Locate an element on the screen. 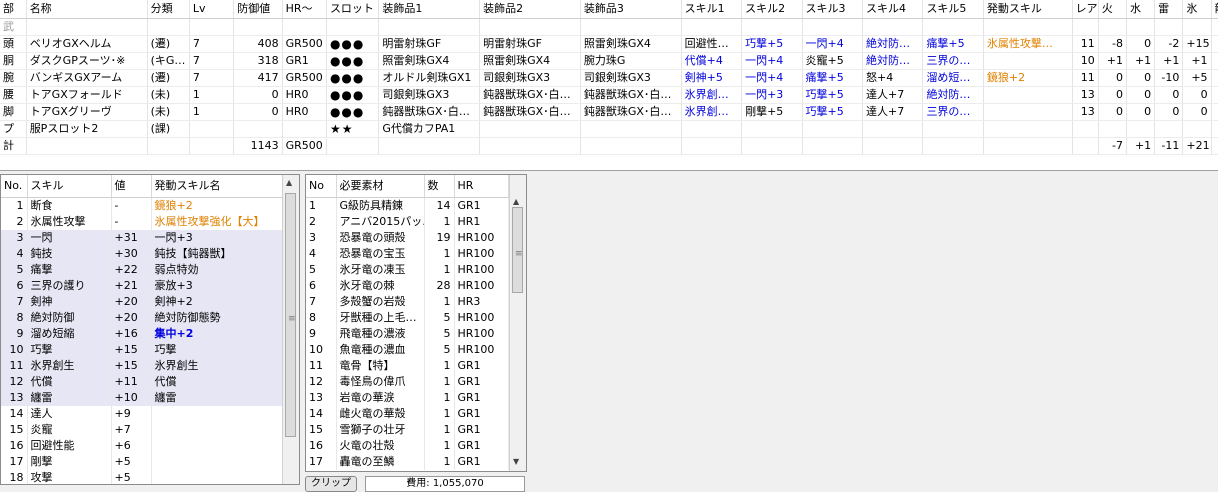  column-header: HR is located at coordinates (481, 186).